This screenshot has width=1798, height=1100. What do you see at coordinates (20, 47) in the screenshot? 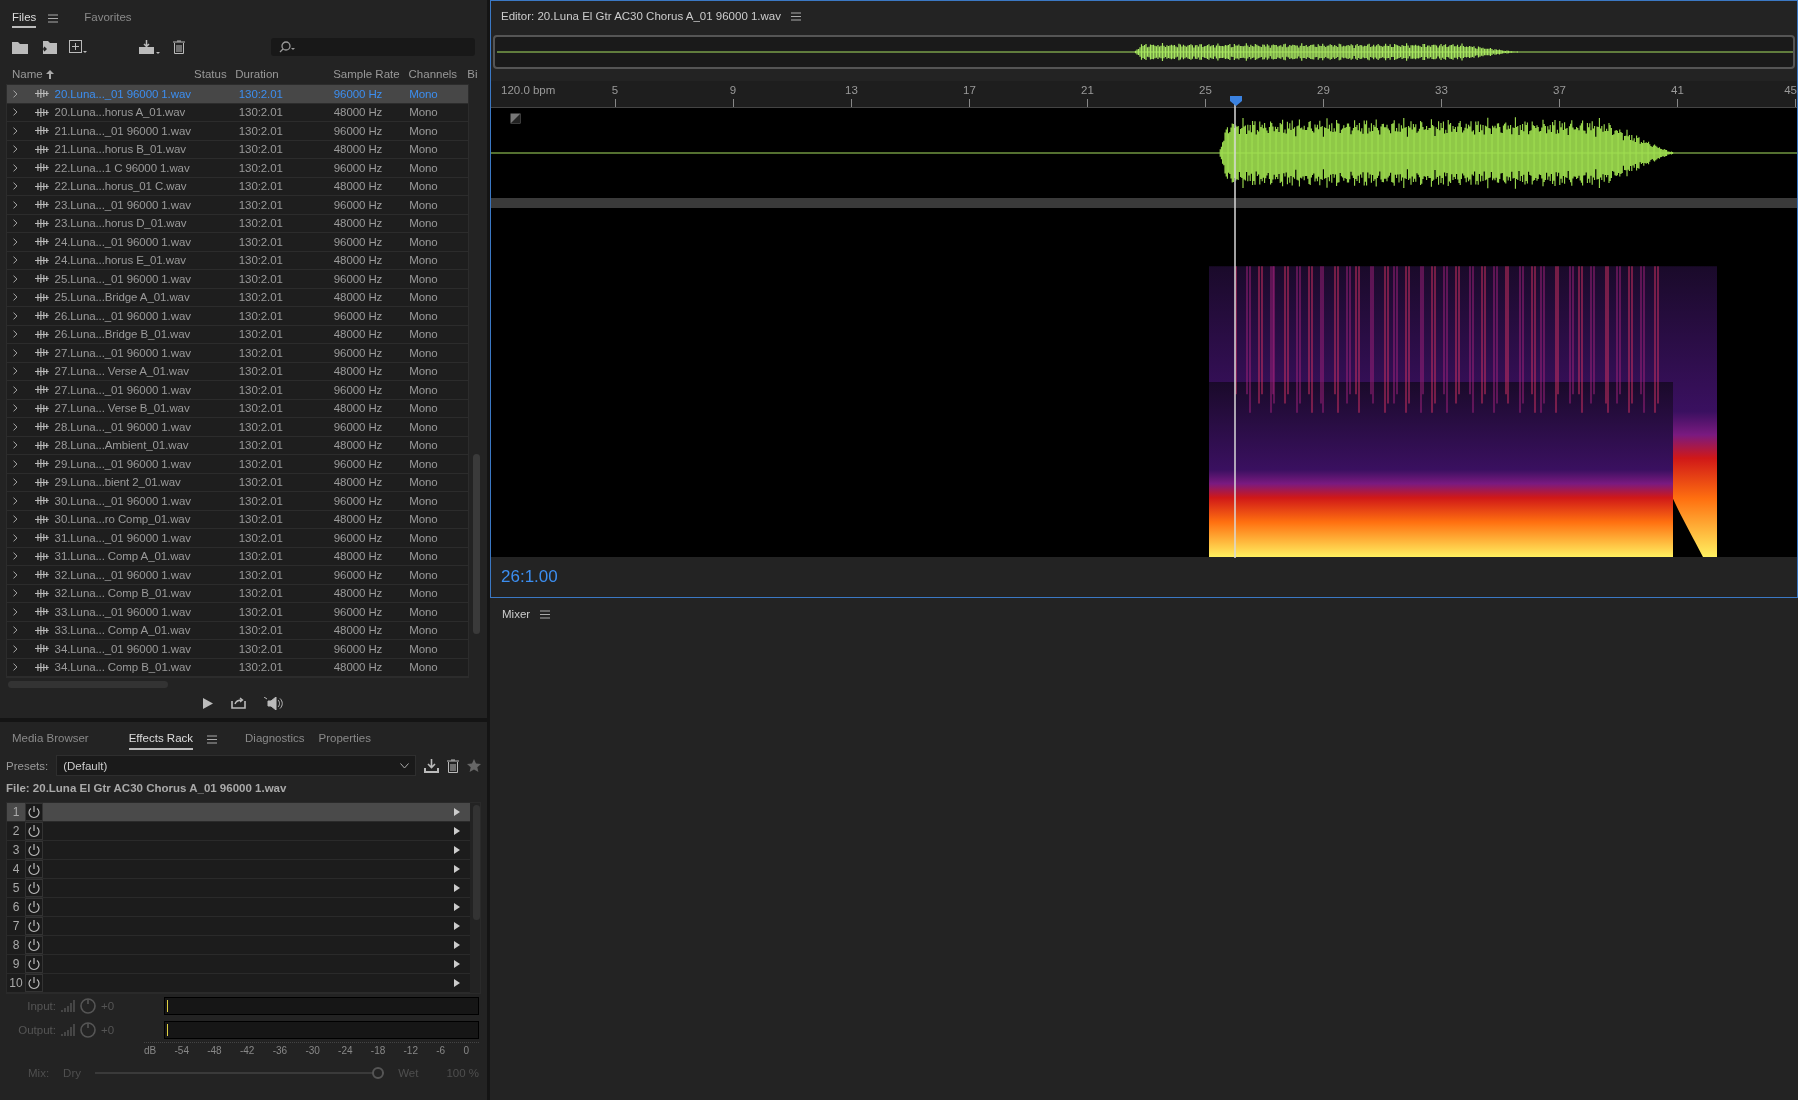
I see `folder-icon` at bounding box center [20, 47].